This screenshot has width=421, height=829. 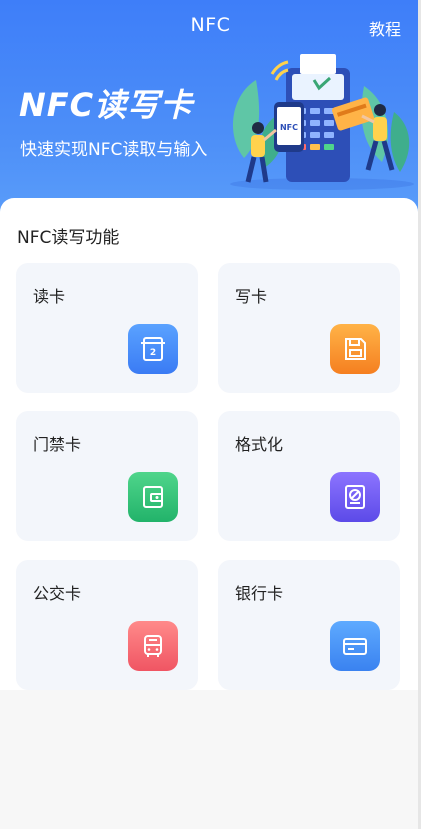 What do you see at coordinates (49, 296) in the screenshot?
I see `card-label: 读卡` at bounding box center [49, 296].